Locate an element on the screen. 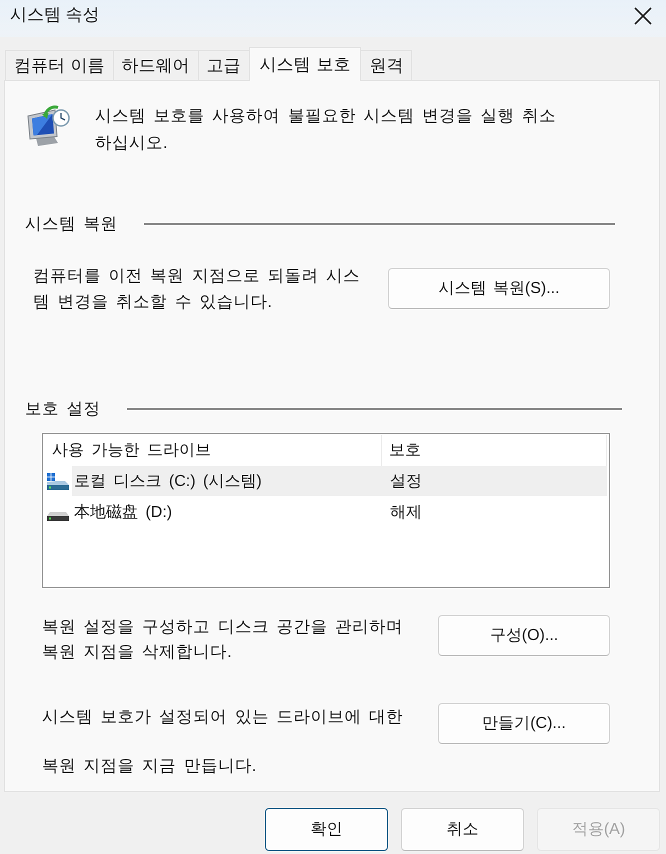 The image size is (666, 854). close-icon is located at coordinates (643, 15).